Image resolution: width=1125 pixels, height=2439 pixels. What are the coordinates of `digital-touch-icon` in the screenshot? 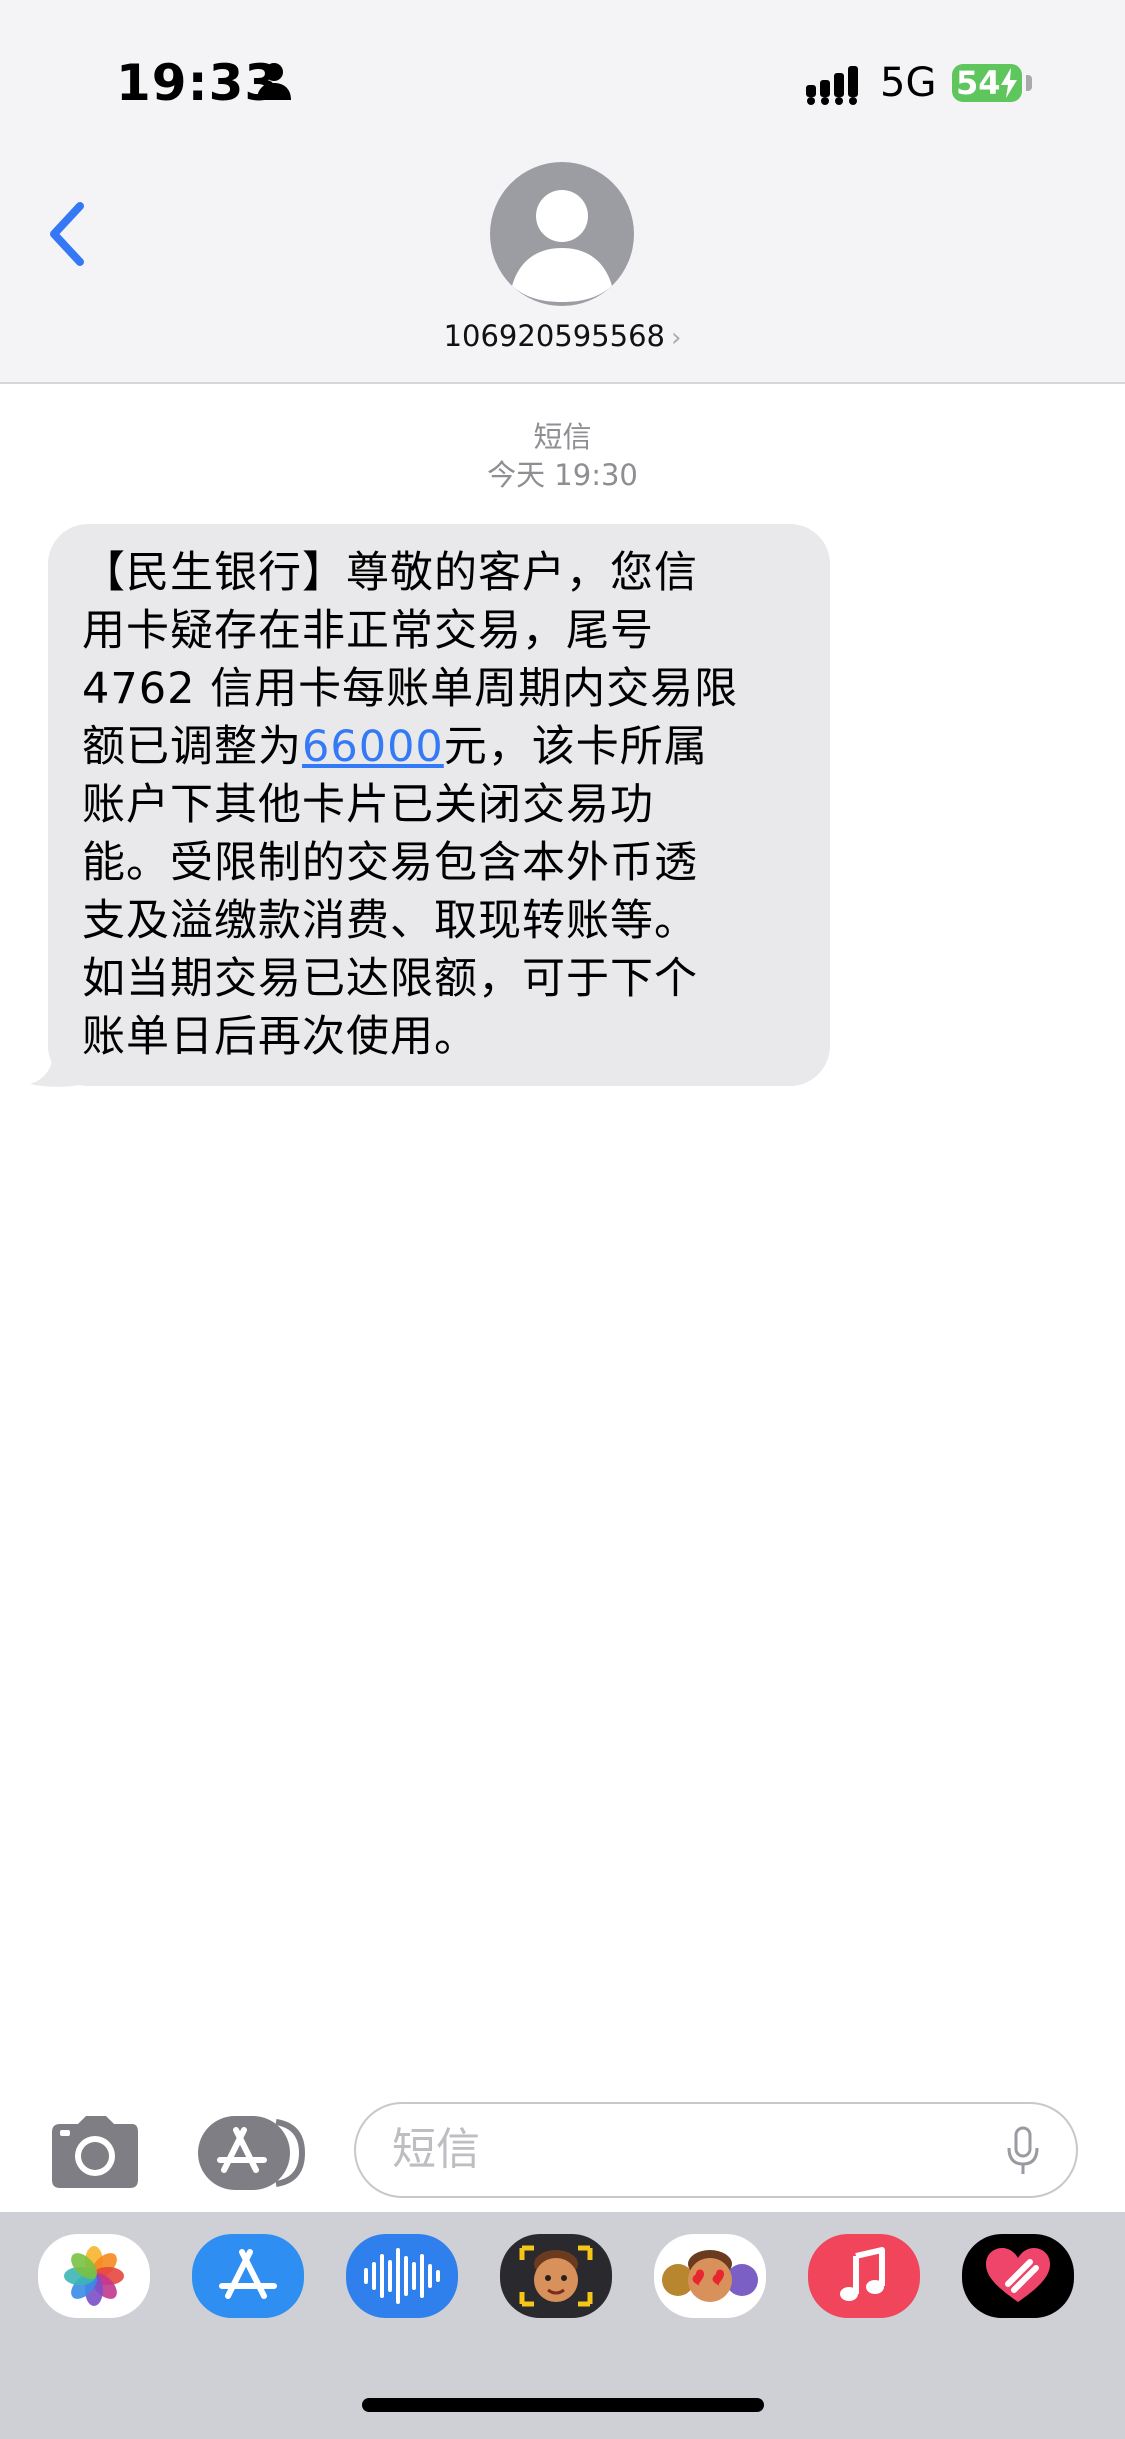 It's located at (1018, 2276).